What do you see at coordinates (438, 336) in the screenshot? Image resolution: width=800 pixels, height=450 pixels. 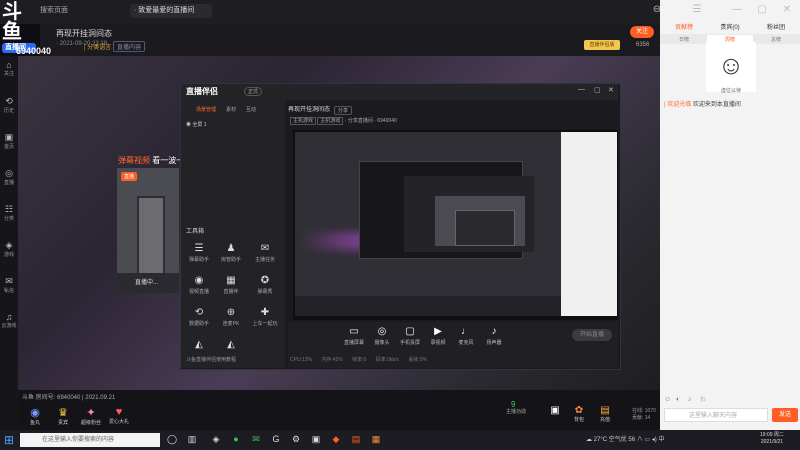 I see `record-video-button: ▶ 录视频` at bounding box center [438, 336].